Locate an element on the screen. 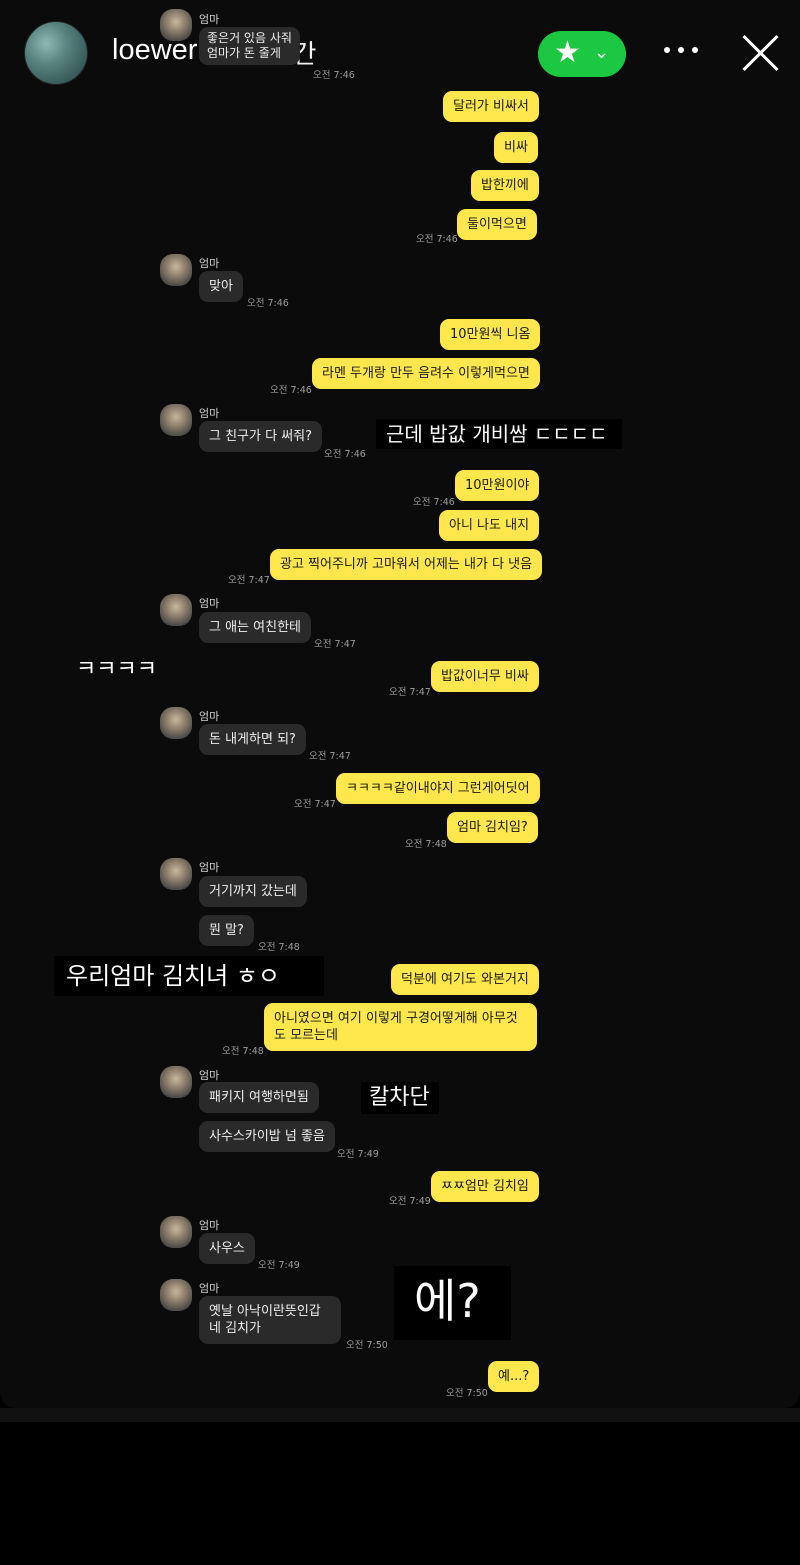 The image size is (800, 1565). message-incoming: 좋은거 있음 사줘 엄마가 돈 줄게 is located at coordinates (249, 46).